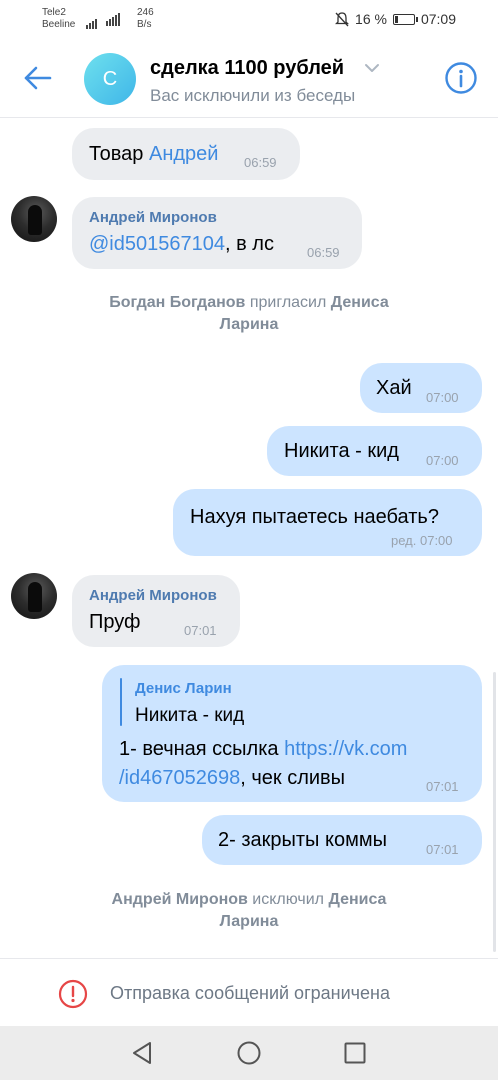  I want to click on send-restricted-bar: Отправка сообщений ограничена, so click(249, 992).